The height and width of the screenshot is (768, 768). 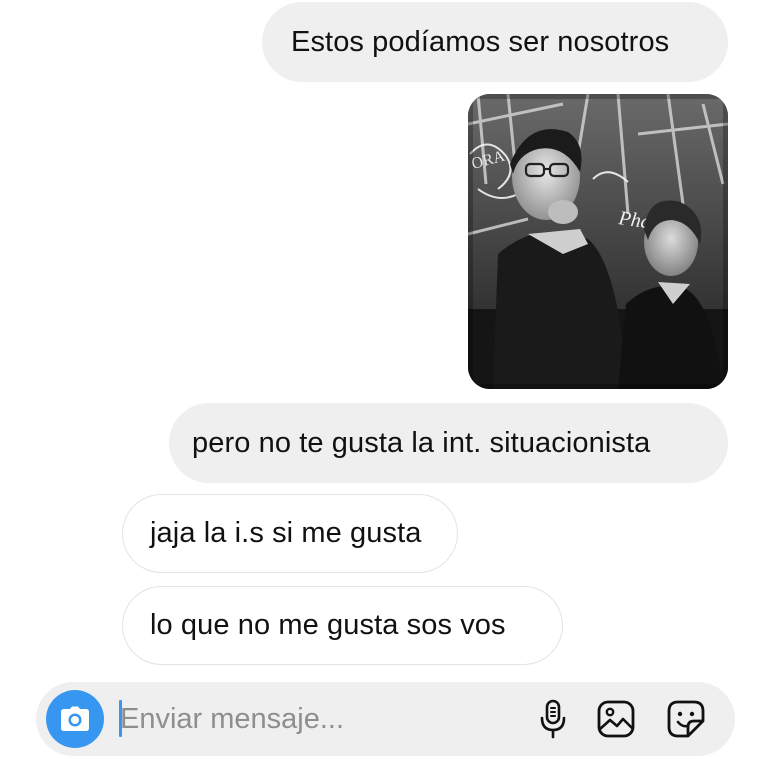 I want to click on message-composer, so click(x=385, y=719).